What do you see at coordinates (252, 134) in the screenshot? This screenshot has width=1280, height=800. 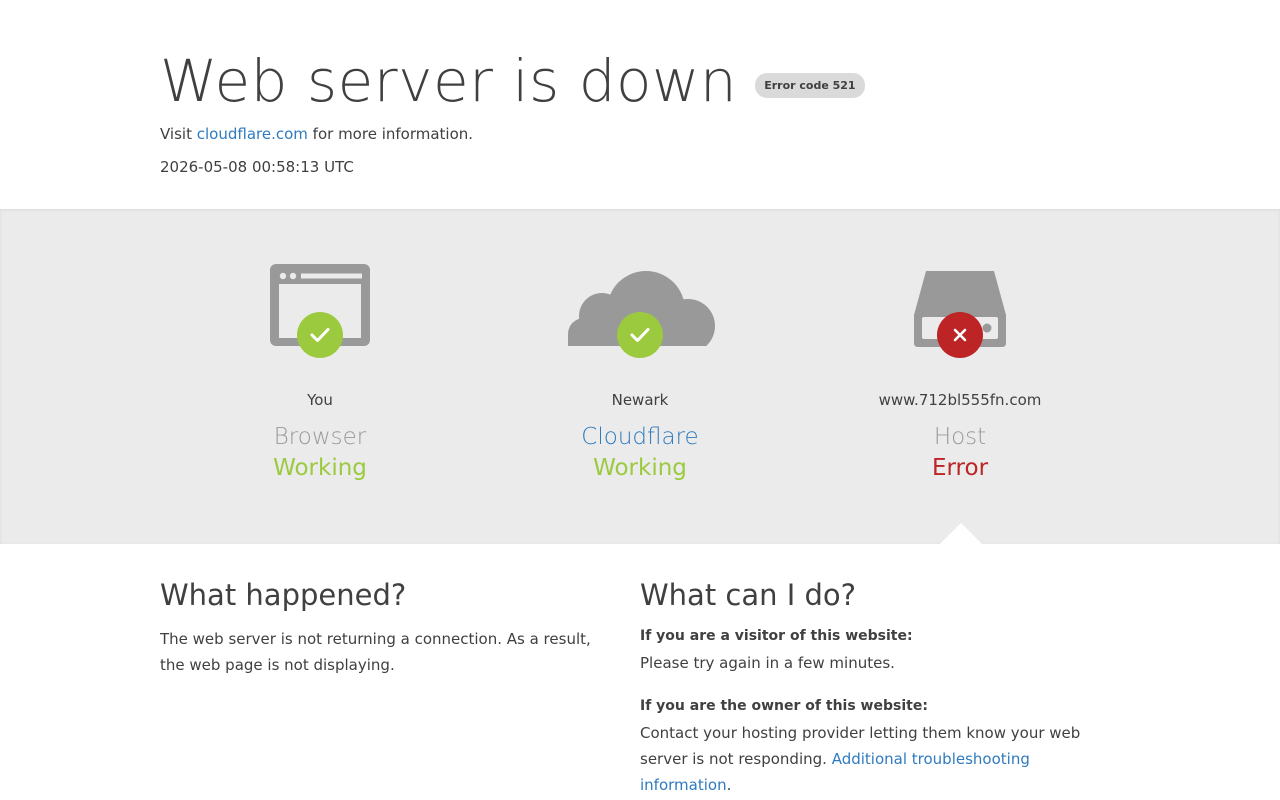 I see `cloudflare-link: cloudflare.com` at bounding box center [252, 134].